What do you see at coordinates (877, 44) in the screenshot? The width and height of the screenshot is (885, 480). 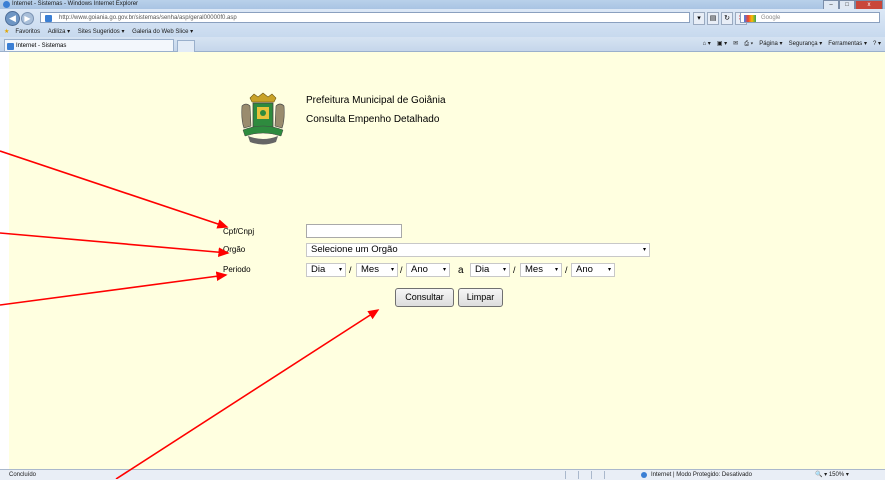 I see `help-icon: ? ▾` at bounding box center [877, 44].